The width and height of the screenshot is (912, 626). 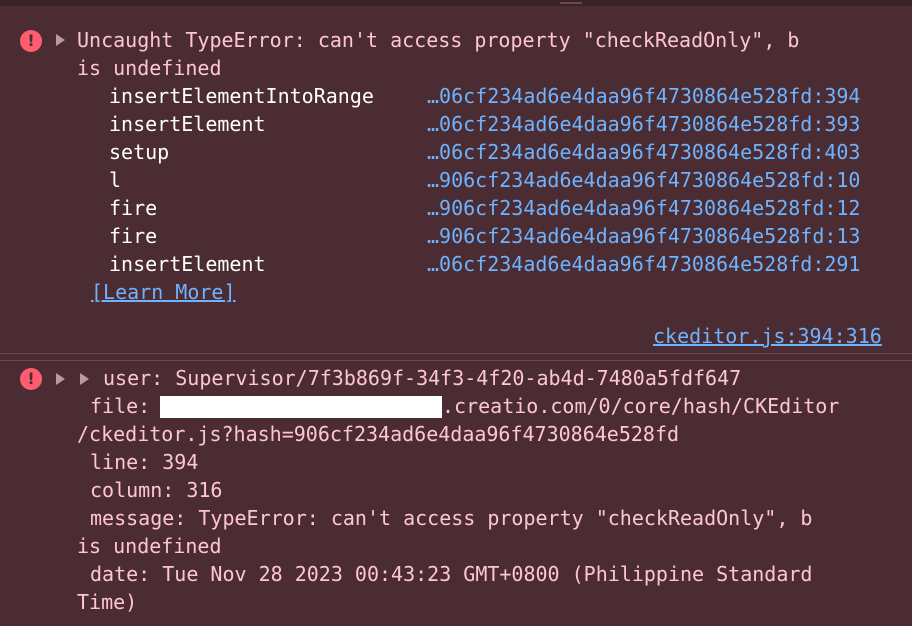 What do you see at coordinates (643, 124) in the screenshot?
I see `stack-location-link: …06cf234ad6e4daa96f4730864e528fd:393` at bounding box center [643, 124].